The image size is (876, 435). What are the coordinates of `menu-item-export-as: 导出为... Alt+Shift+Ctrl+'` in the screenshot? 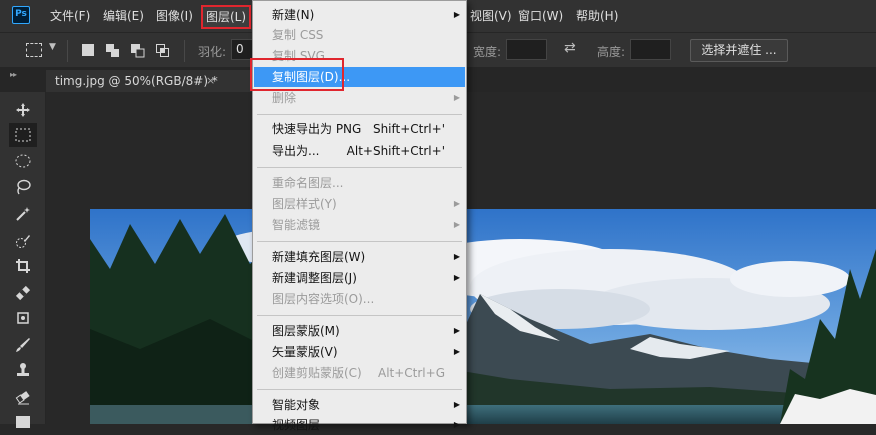 It's located at (359, 151).